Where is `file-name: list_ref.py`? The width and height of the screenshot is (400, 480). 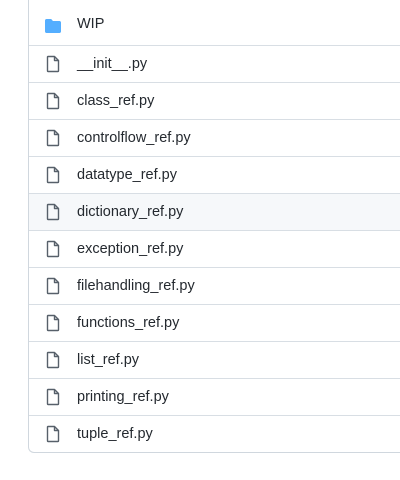
file-name: list_ref.py is located at coordinates (108, 360).